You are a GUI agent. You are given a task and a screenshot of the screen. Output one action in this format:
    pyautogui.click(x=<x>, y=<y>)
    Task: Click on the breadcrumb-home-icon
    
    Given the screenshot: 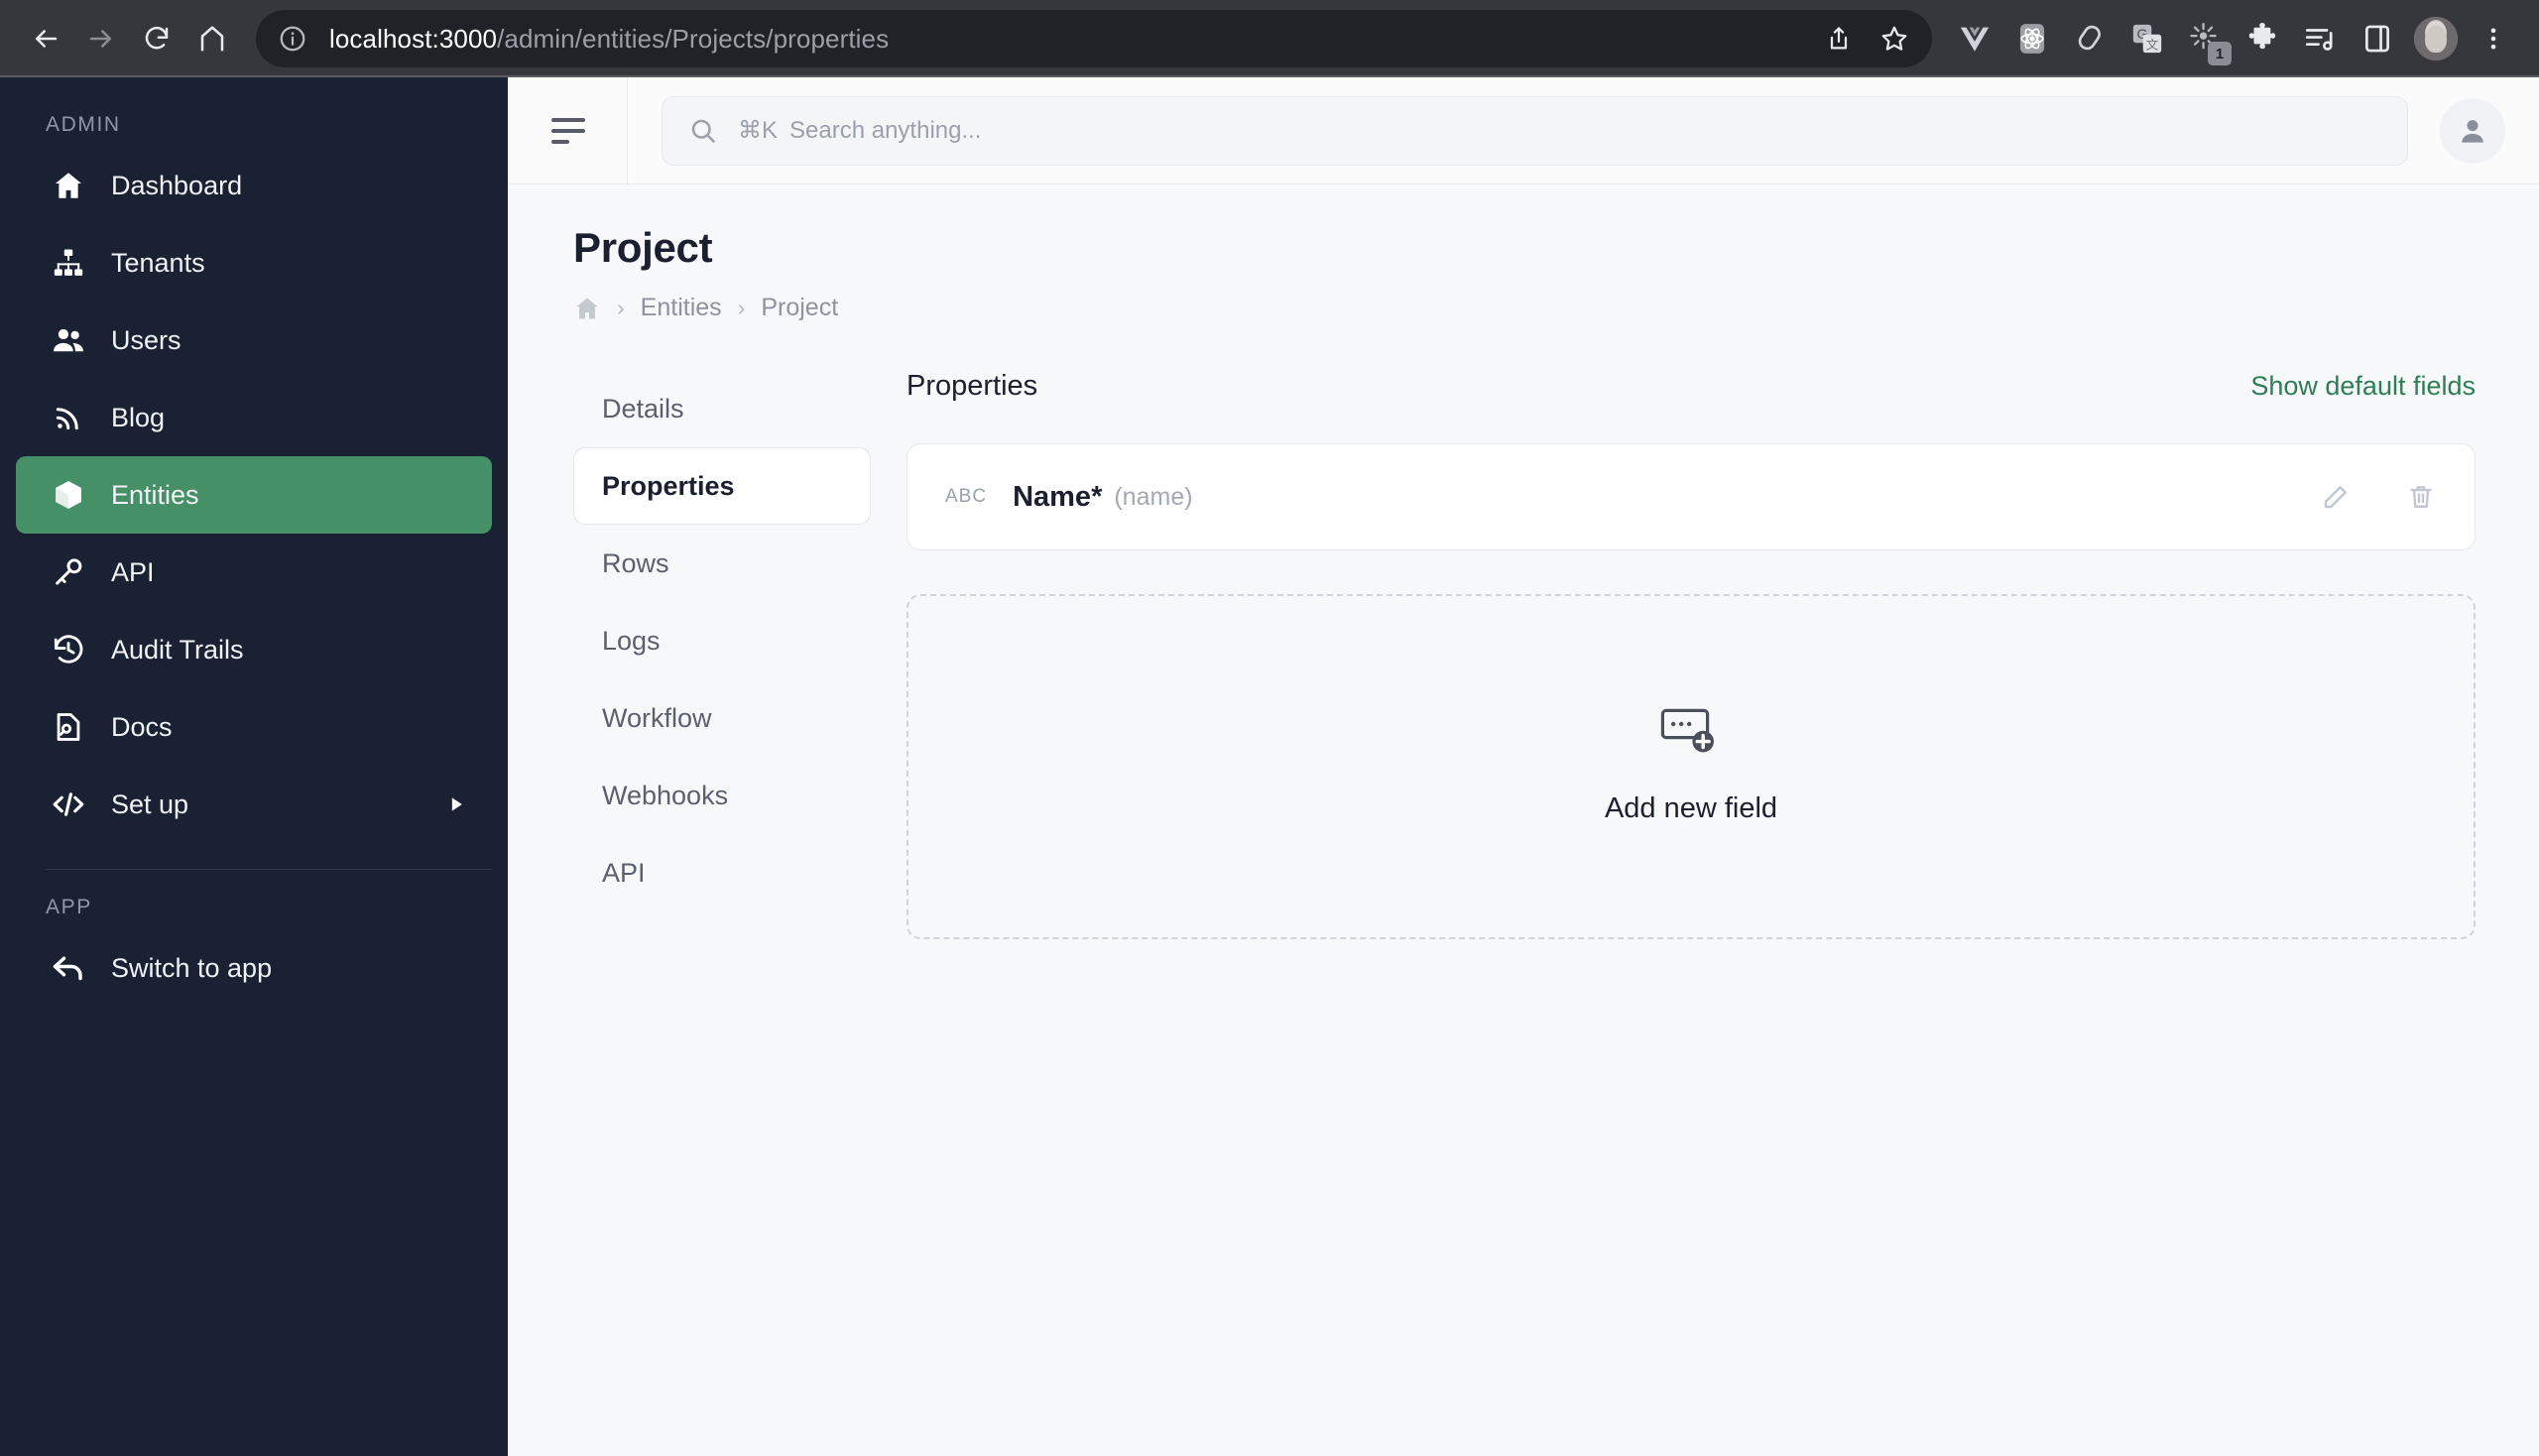 What is the action you would take?
    pyautogui.click(x=587, y=308)
    